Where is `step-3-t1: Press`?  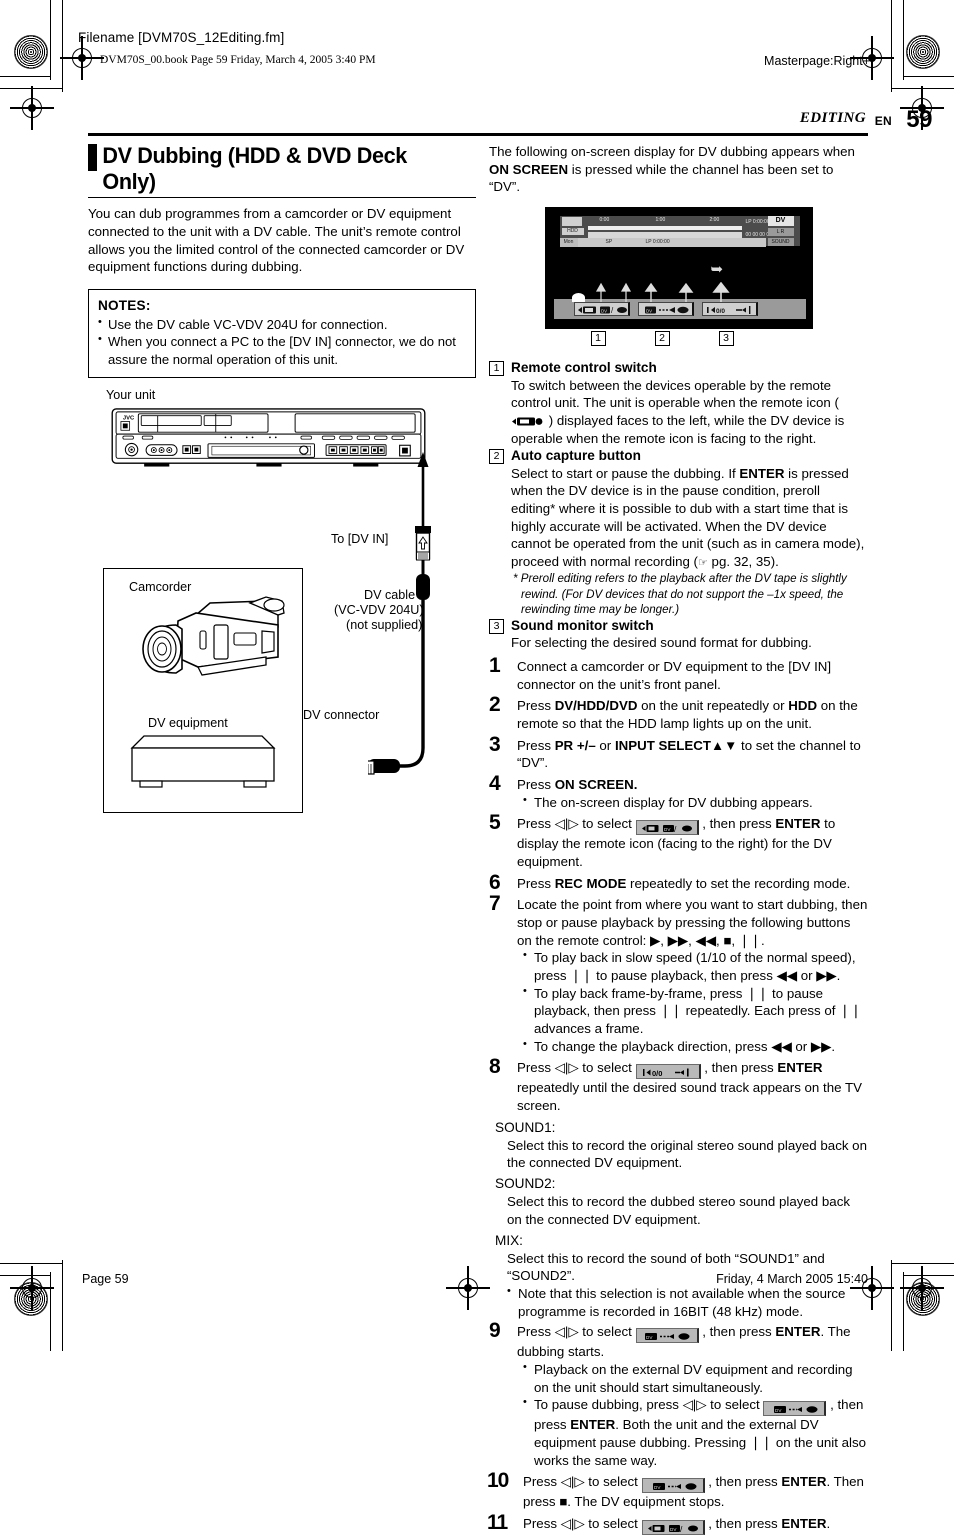
step-3-t1: Press is located at coordinates (536, 745).